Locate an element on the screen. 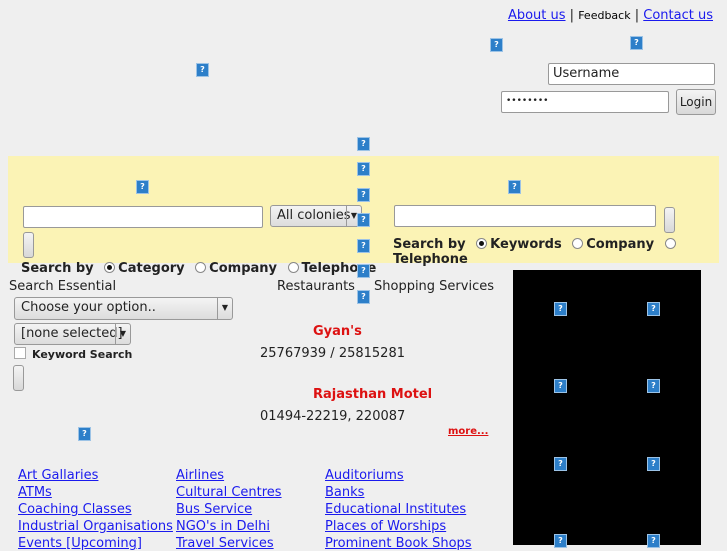 This screenshot has height=551, width=727. username-input: Username is located at coordinates (631, 74).